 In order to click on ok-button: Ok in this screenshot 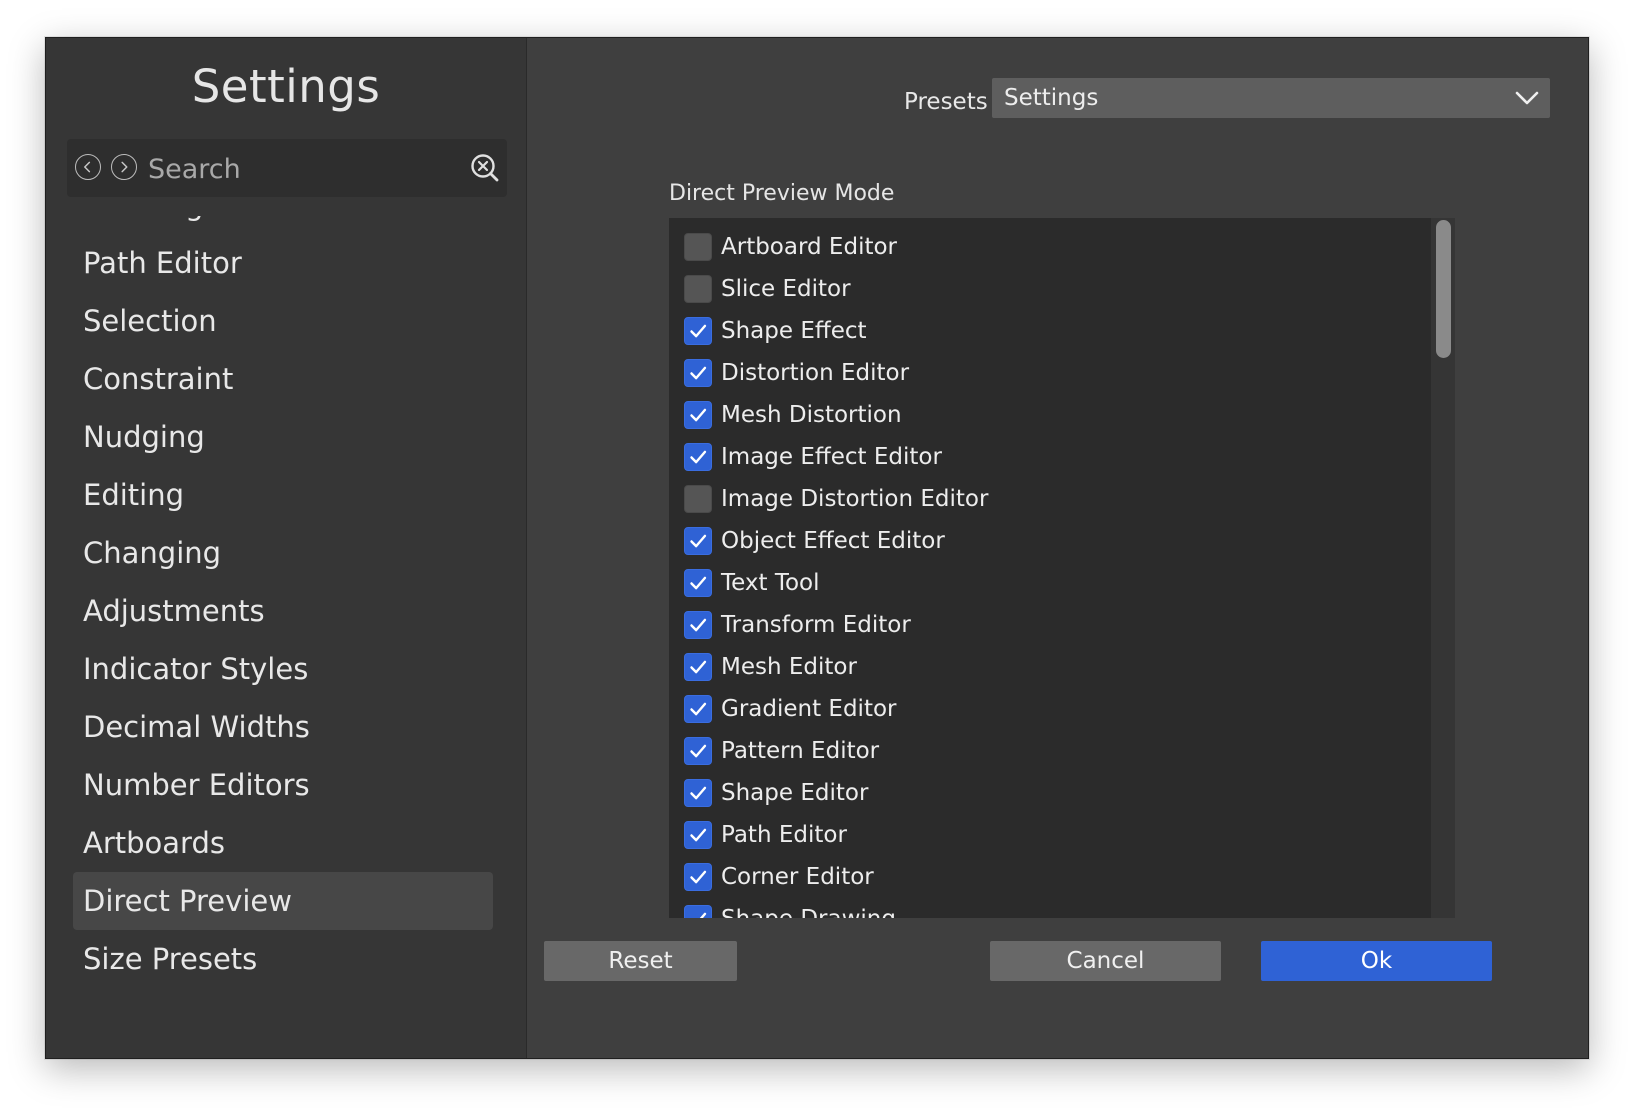, I will do `click(1376, 961)`.